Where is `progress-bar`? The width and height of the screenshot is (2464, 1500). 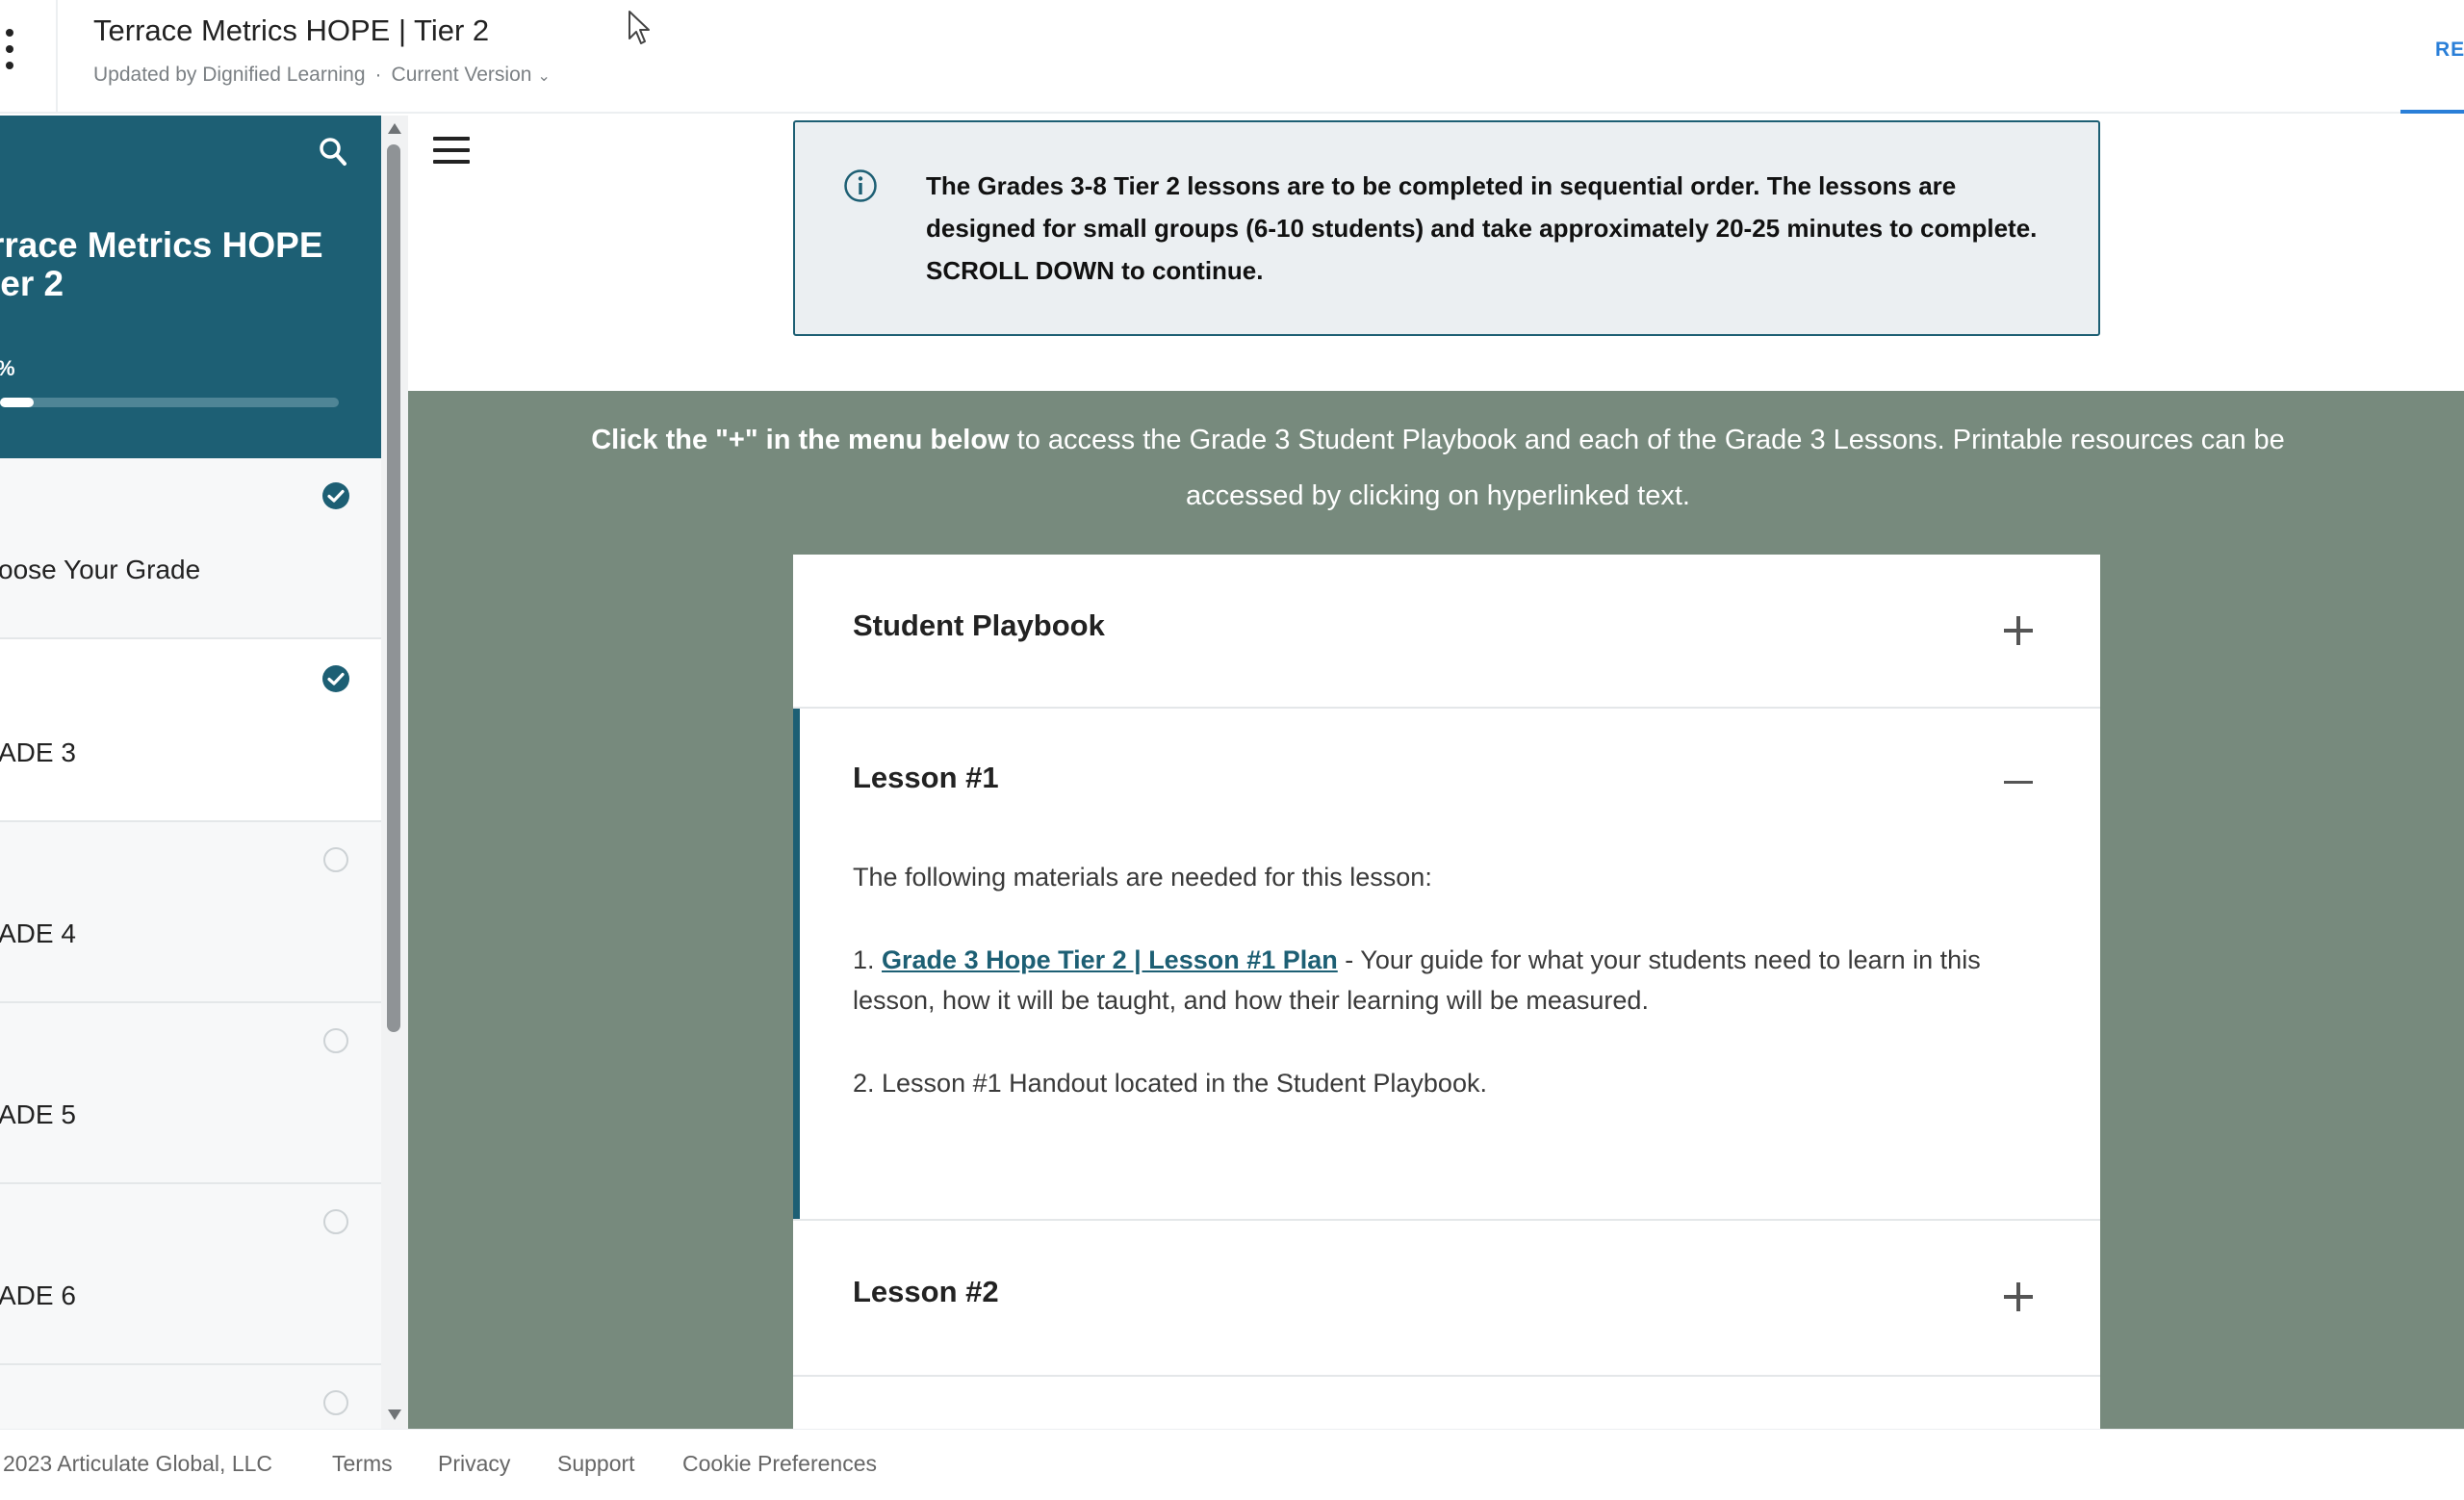 progress-bar is located at coordinates (169, 402).